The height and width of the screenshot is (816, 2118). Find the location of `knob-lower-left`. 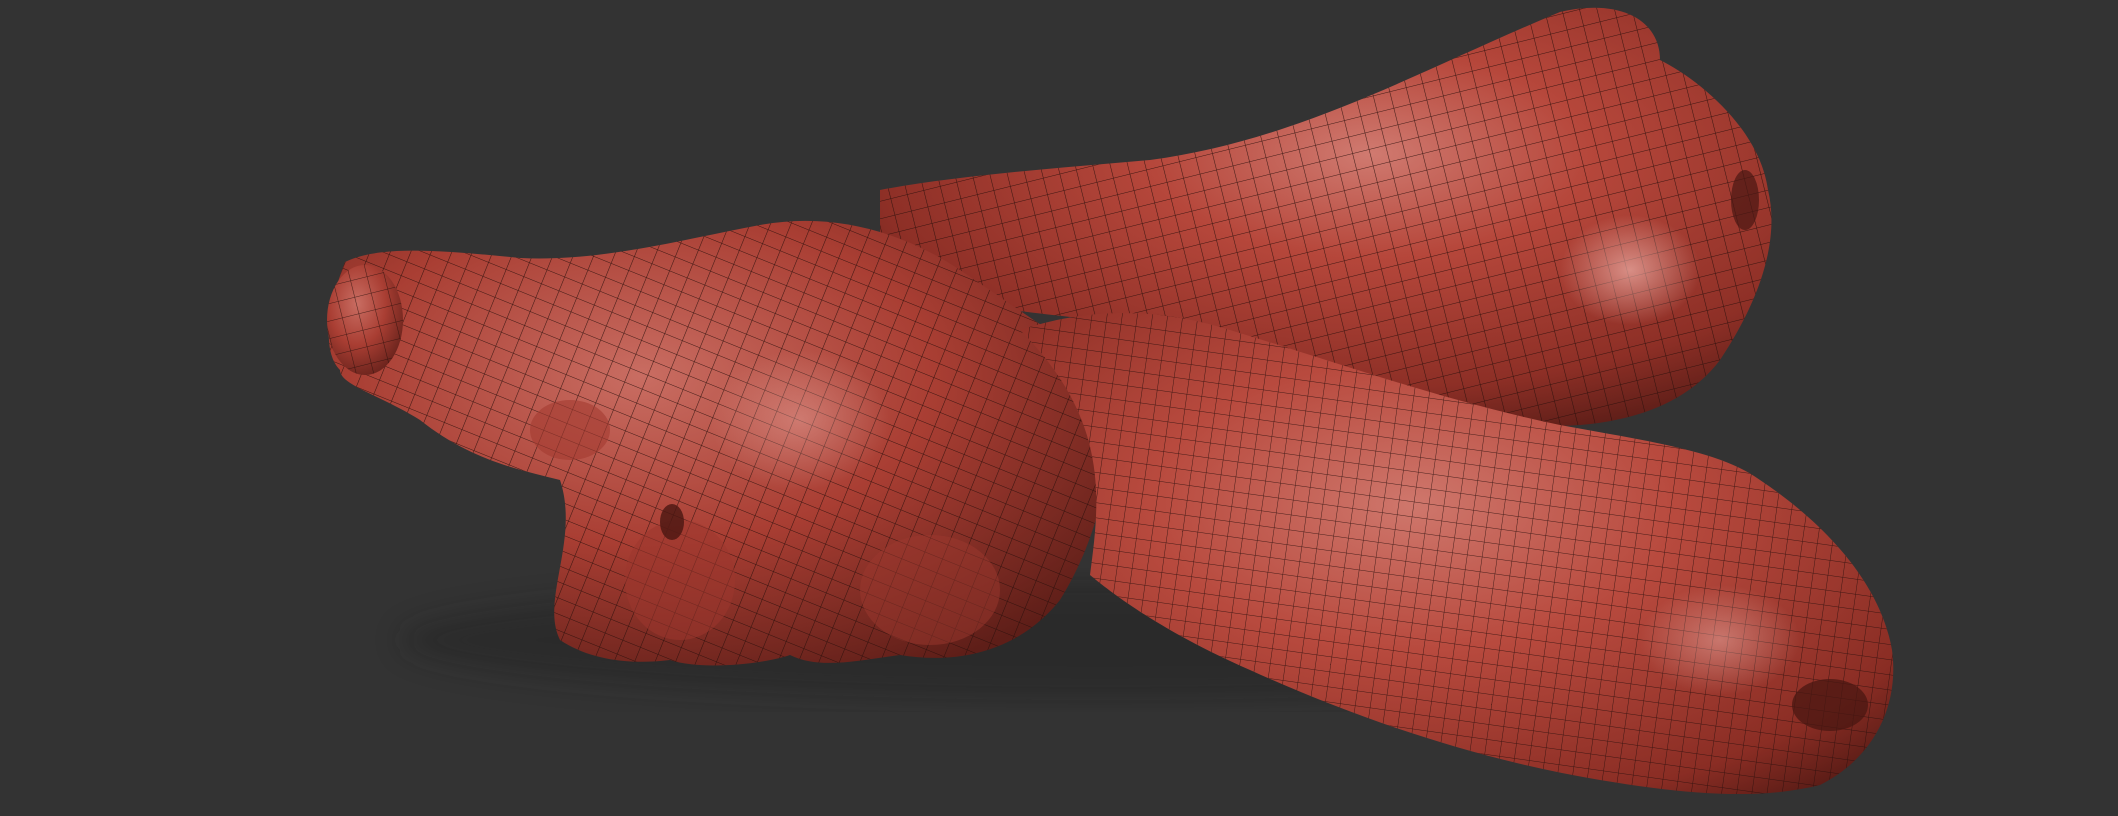

knob-lower-left is located at coordinates (680, 580).